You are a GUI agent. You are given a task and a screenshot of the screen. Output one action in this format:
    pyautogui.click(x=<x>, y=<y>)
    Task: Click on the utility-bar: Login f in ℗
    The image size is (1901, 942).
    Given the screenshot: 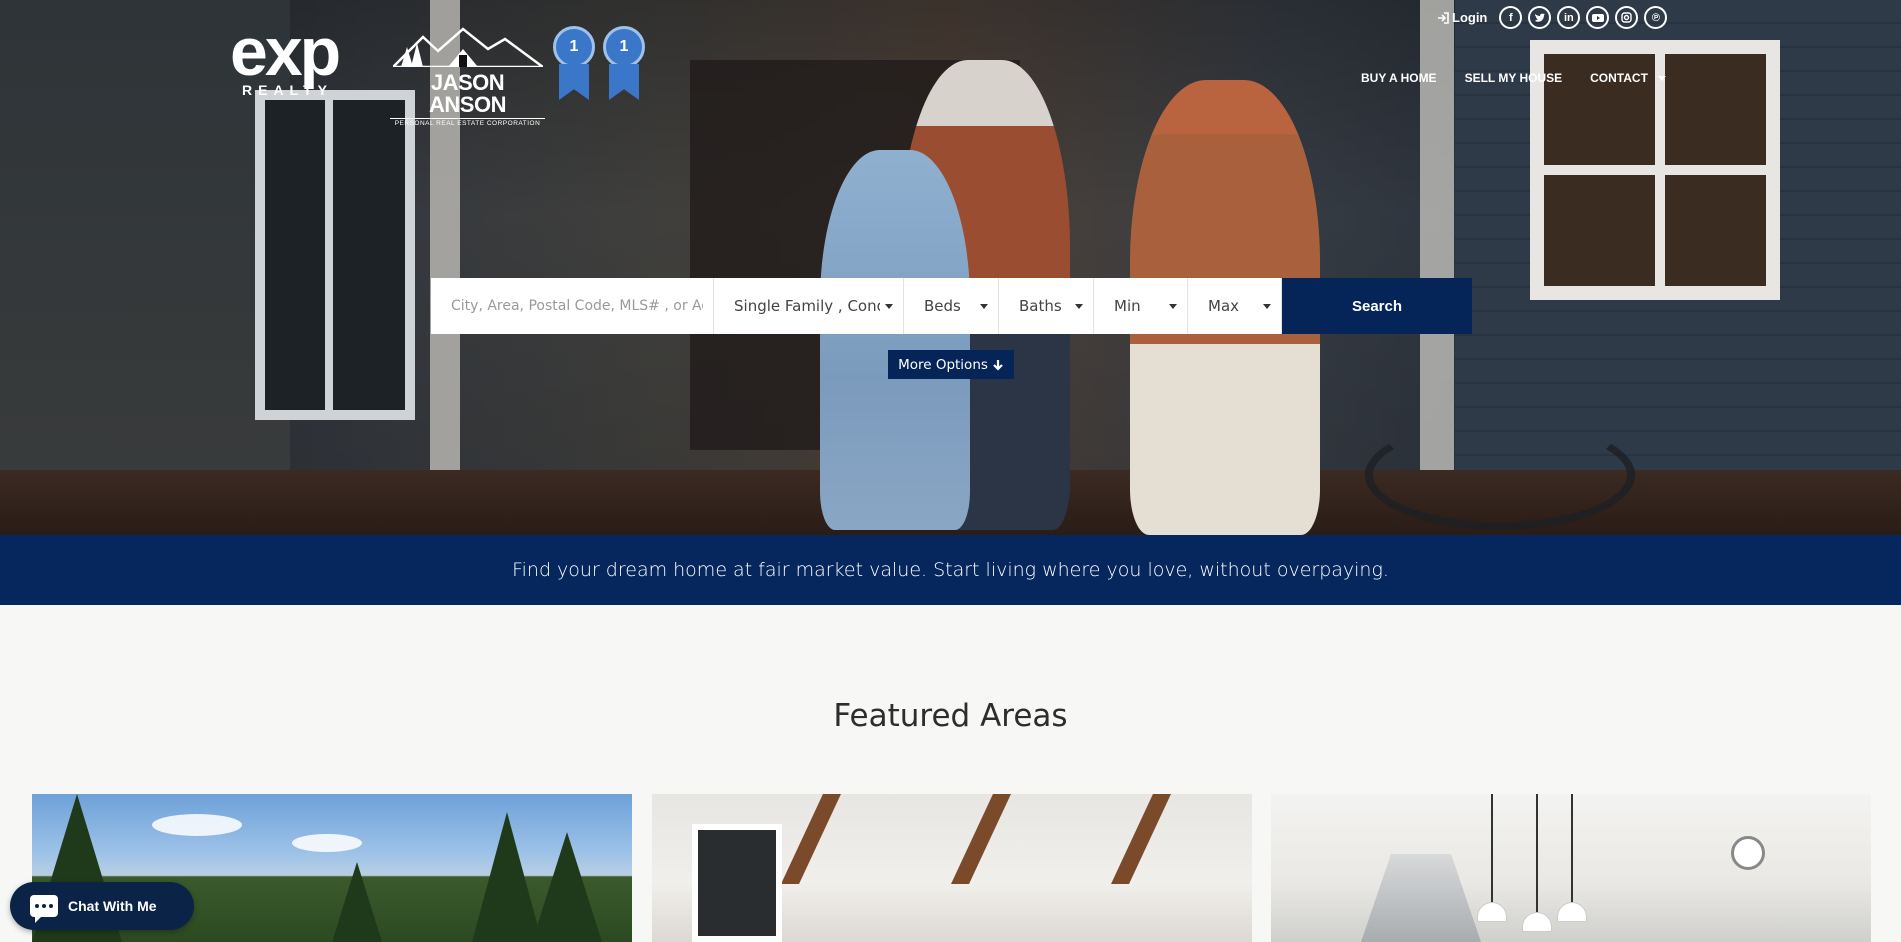 What is the action you would take?
    pyautogui.click(x=1552, y=17)
    